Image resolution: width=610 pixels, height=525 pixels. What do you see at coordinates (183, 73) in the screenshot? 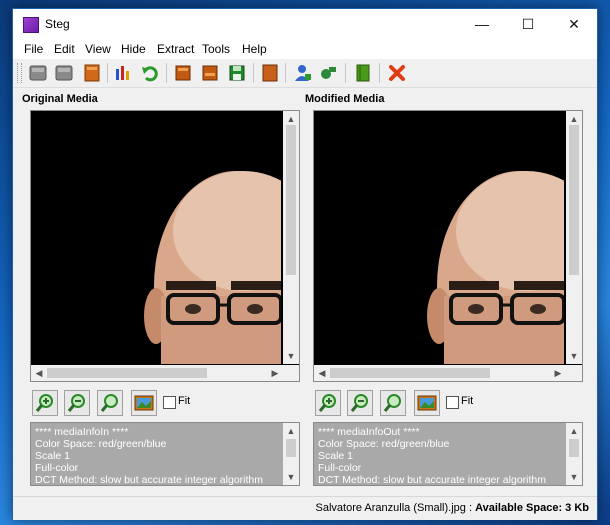
I see `hide-data-icon` at bounding box center [183, 73].